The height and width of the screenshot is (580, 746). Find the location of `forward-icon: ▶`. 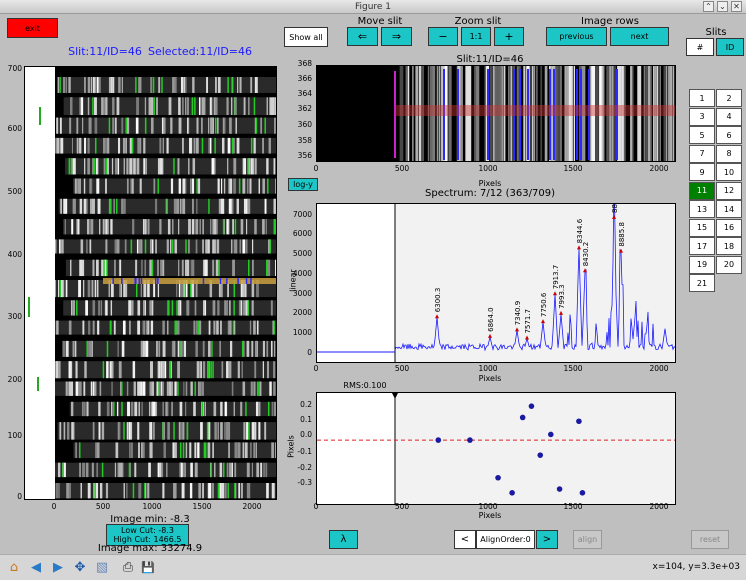

forward-icon: ▶ is located at coordinates (58, 568).